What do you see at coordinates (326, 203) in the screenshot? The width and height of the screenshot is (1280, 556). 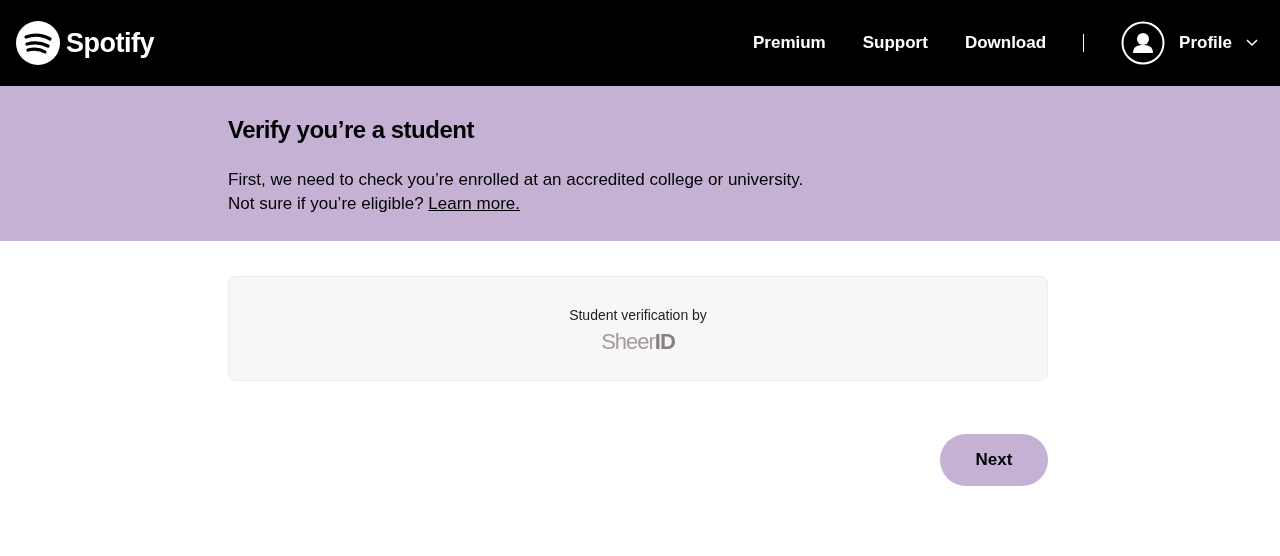 I see `eligibility-text: Not sure if you’re eligible?` at bounding box center [326, 203].